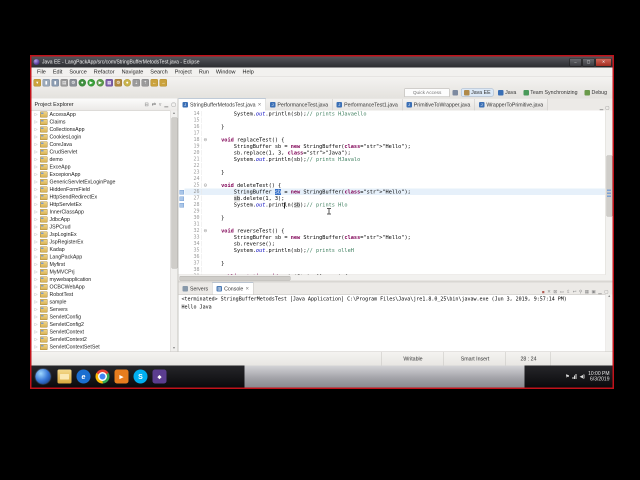 The image size is (640, 480). What do you see at coordinates (299, 105) in the screenshot?
I see `editor-tab: J PerformanceTest.java` at bounding box center [299, 105].